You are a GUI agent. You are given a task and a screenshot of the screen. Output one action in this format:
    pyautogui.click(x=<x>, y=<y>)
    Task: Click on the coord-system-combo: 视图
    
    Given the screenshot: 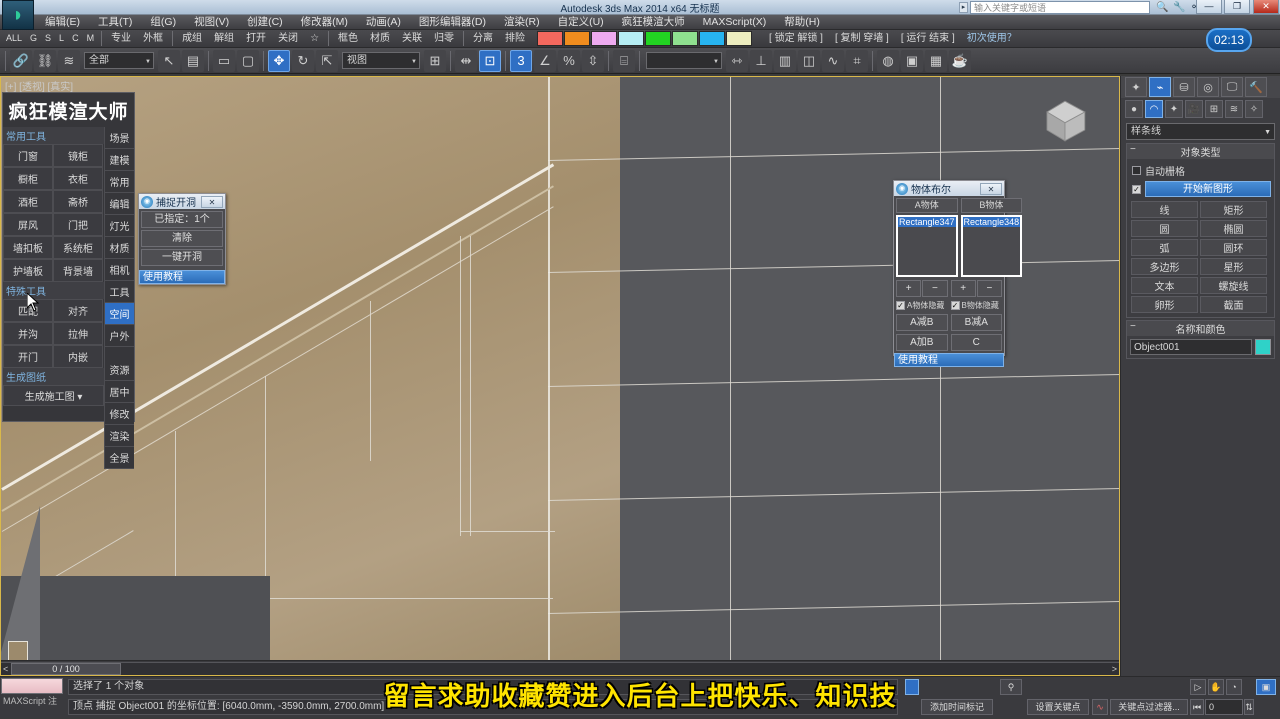 What is the action you would take?
    pyautogui.click(x=381, y=61)
    